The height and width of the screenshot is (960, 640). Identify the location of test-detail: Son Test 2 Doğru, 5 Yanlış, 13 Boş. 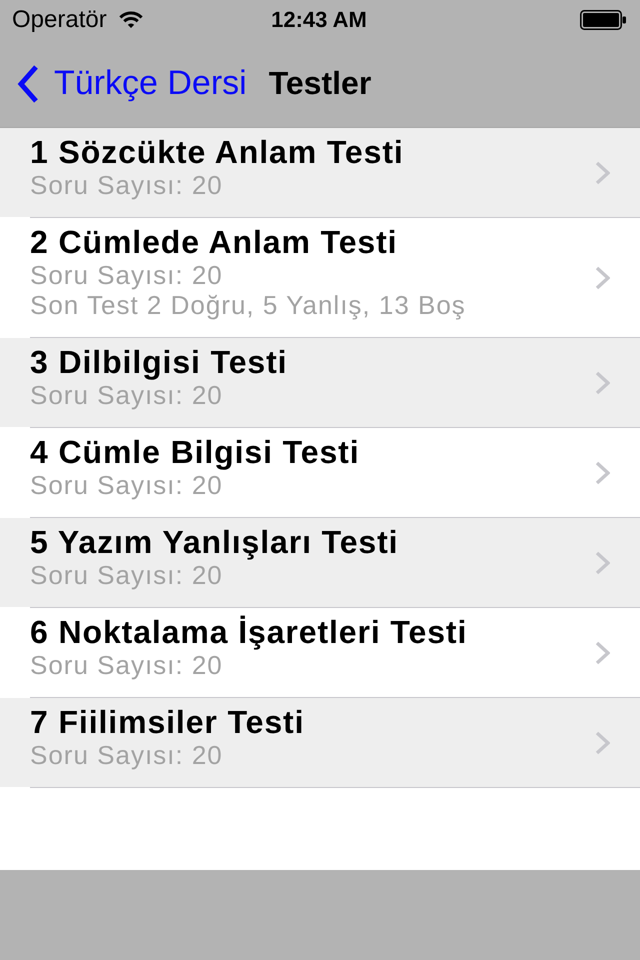
(248, 305).